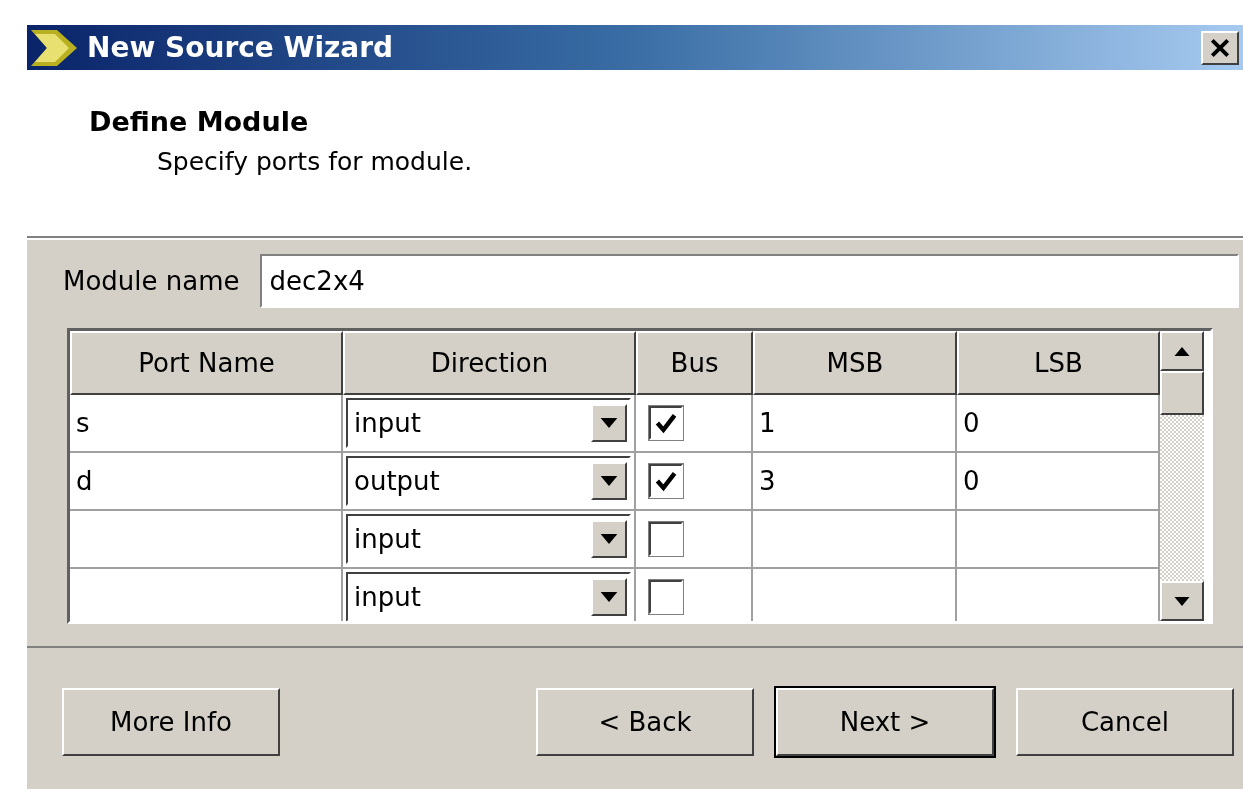 The image size is (1243, 797). I want to click on up-arrow-icon, so click(1182, 351).